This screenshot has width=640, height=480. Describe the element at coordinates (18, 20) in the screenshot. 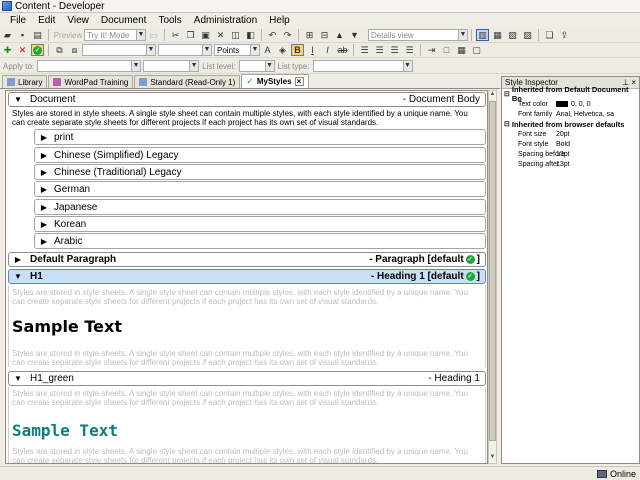

I see `menu-file: File` at that location.